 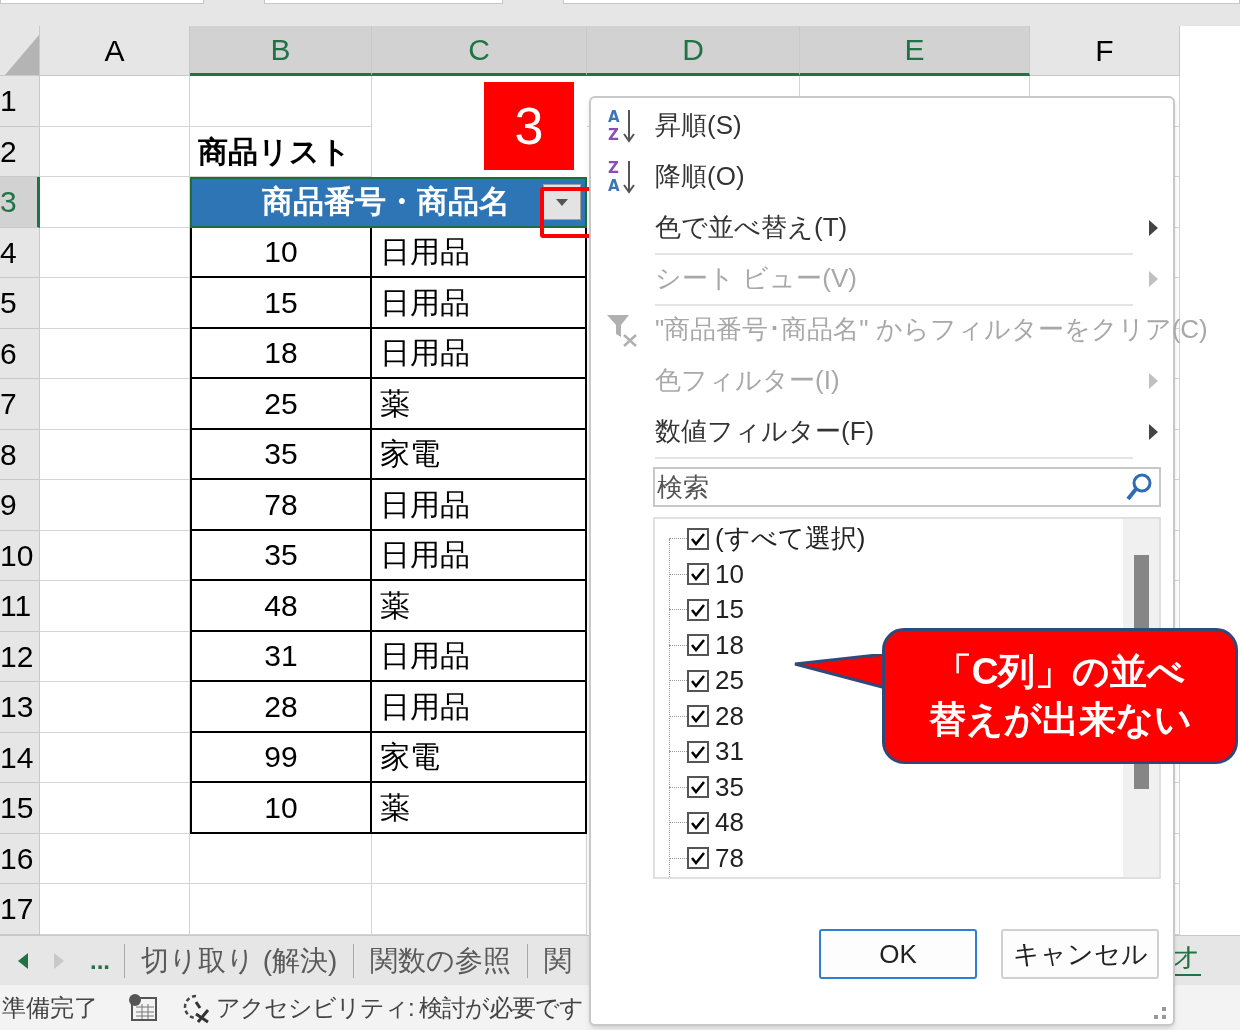 What do you see at coordinates (239, 960) in the screenshot?
I see `sheet-tab: 切り取り (解決)` at bounding box center [239, 960].